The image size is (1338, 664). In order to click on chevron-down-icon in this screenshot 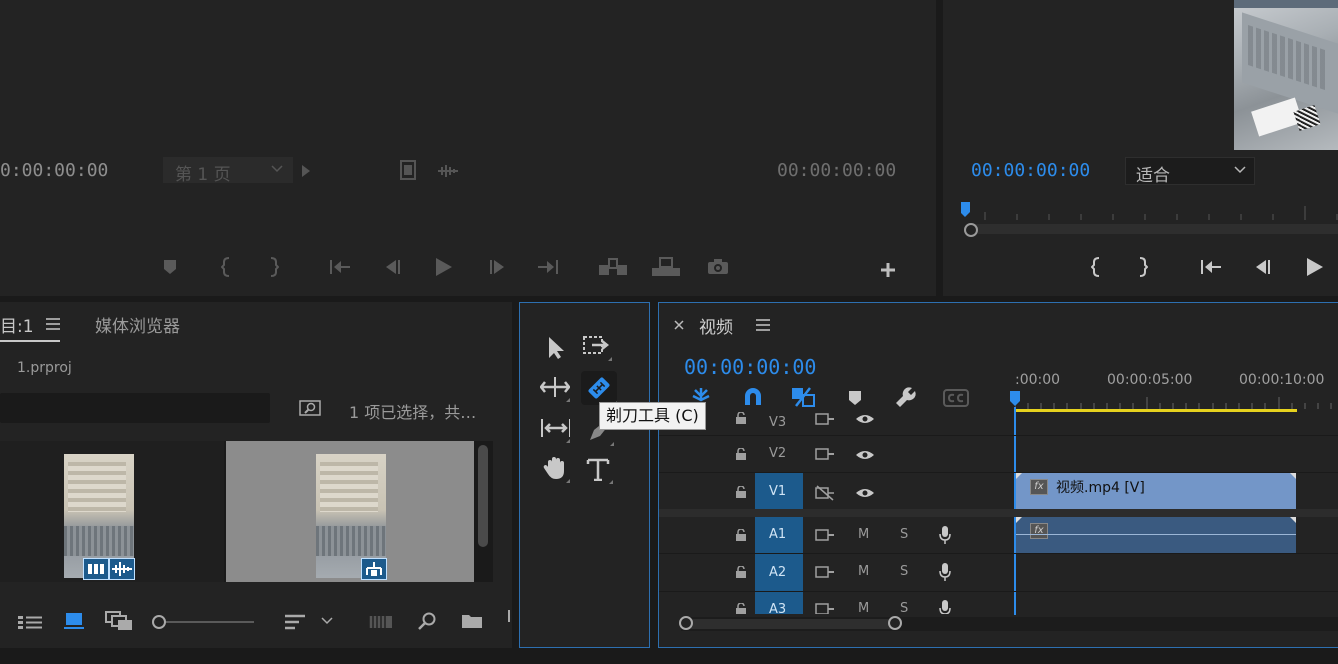, I will do `click(327, 621)`.